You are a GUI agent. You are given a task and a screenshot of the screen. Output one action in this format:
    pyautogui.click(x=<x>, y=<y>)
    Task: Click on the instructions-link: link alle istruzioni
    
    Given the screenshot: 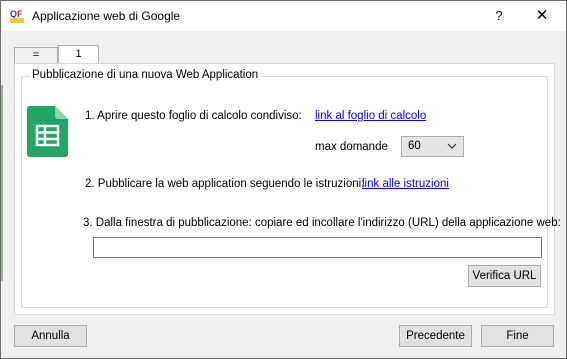 What is the action you would take?
    pyautogui.click(x=405, y=184)
    